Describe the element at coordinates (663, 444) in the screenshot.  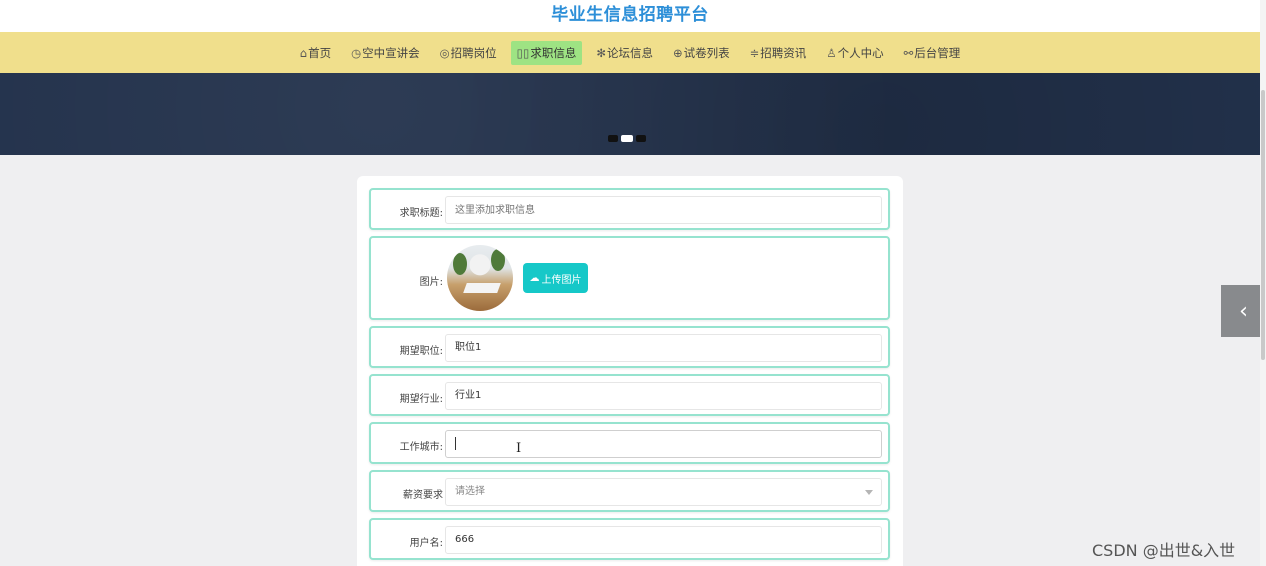
I see `city-input: I` at that location.